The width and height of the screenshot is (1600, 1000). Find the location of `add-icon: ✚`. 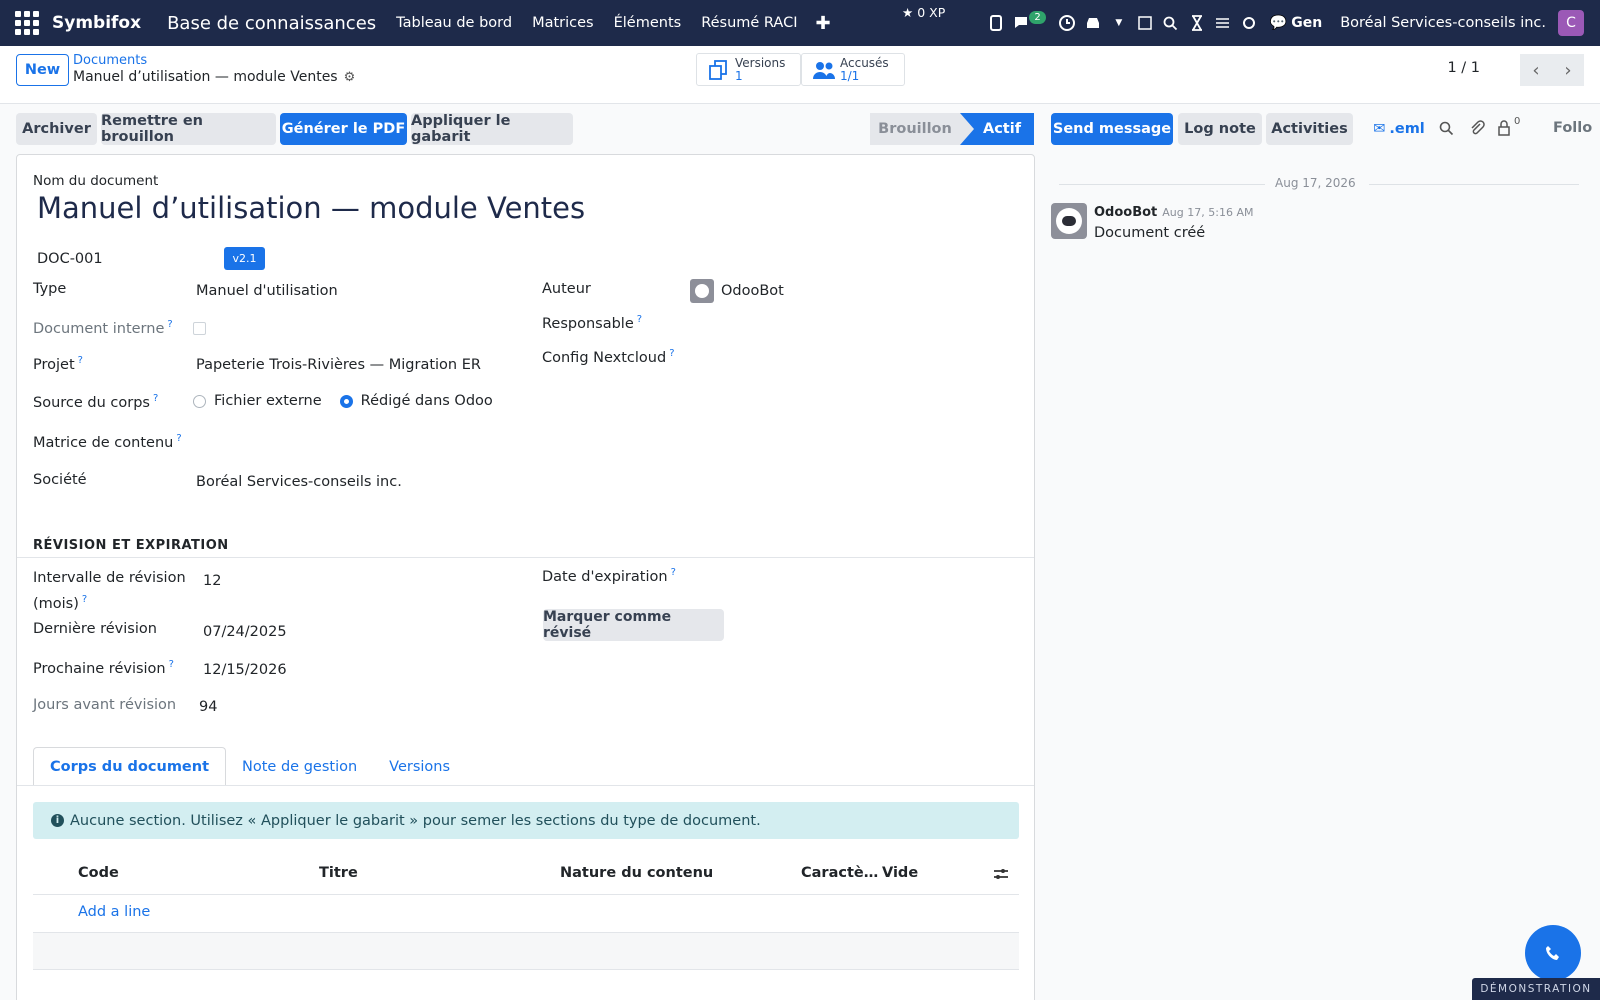

add-icon: ✚ is located at coordinates (822, 23).